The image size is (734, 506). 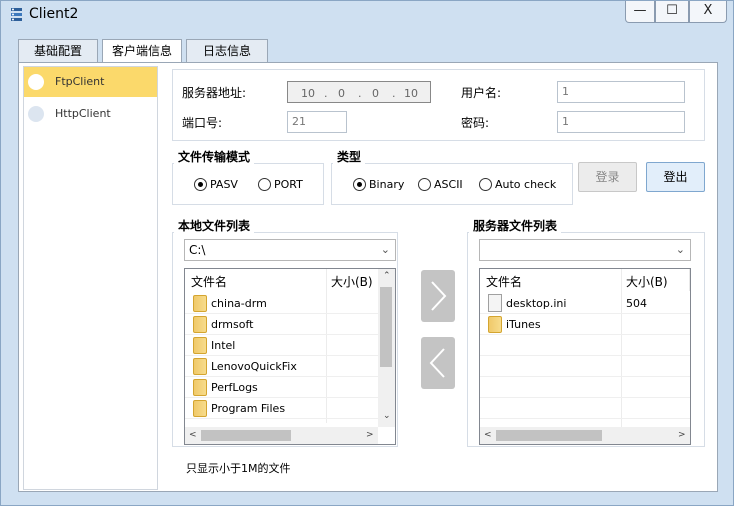 I want to click on ip-octet-3: 0, so click(x=375, y=93).